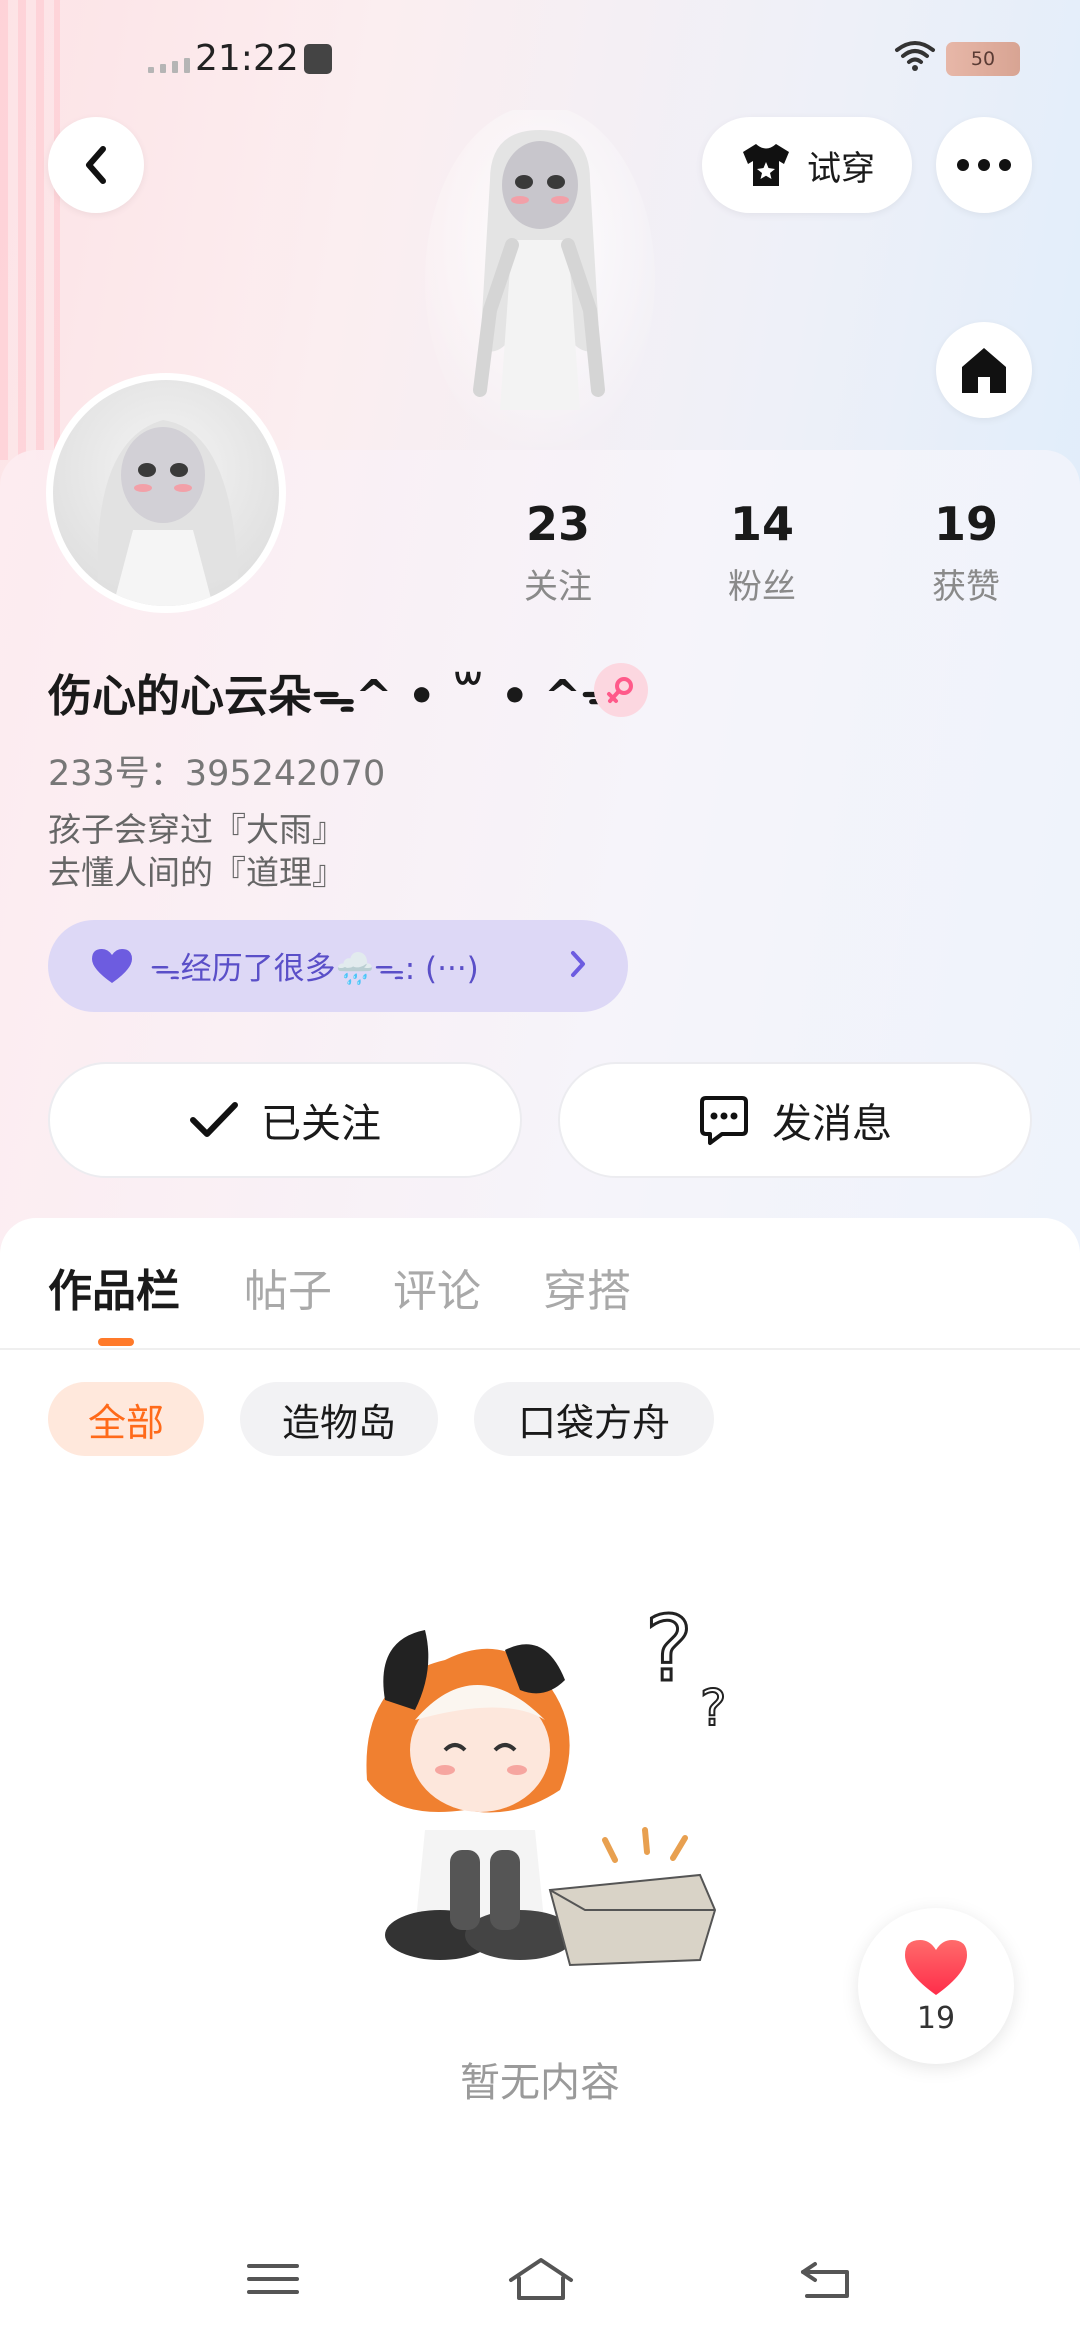  I want to click on message-label: 发消息, so click(832, 1124).